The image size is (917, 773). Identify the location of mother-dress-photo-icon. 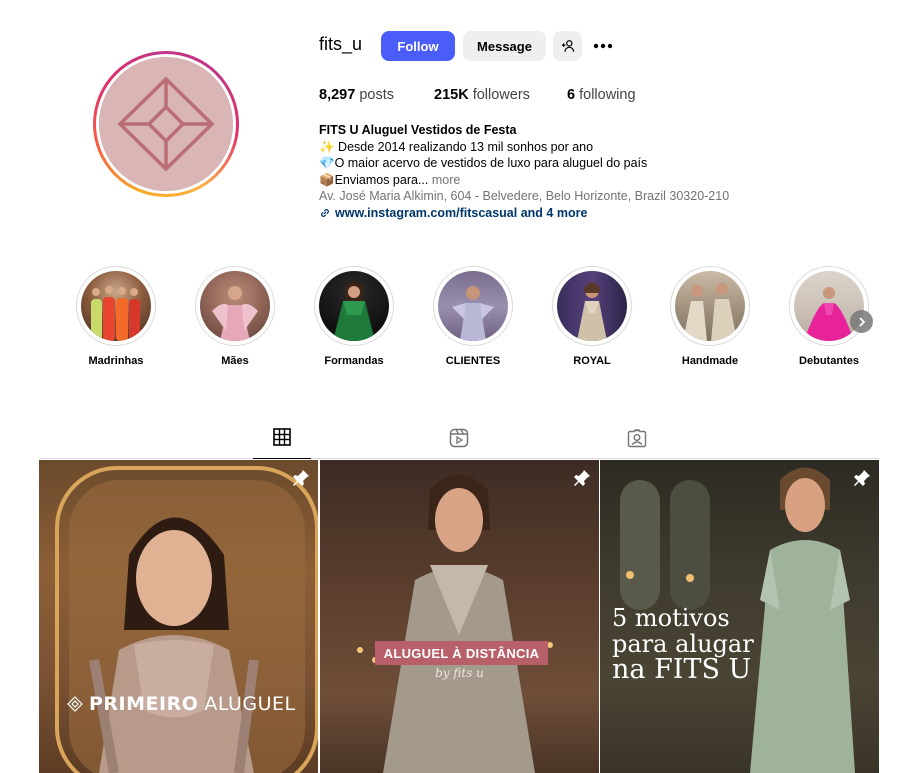
(235, 313).